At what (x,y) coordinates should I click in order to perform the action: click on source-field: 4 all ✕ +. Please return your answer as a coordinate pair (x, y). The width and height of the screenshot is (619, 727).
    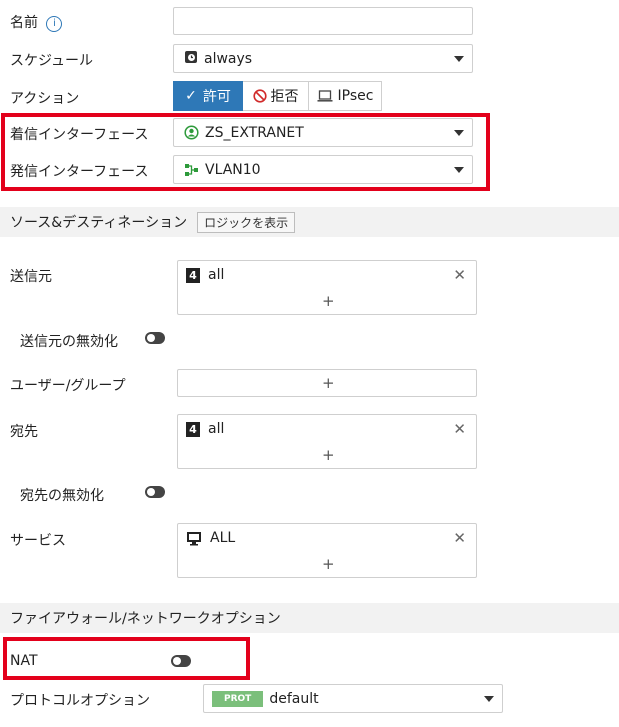
    Looking at the image, I should click on (327, 287).